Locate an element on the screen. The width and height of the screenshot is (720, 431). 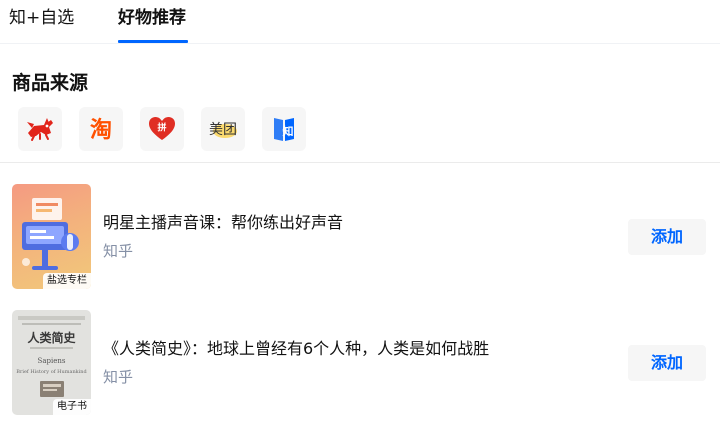
pinduoduo-icon-label: 拼 is located at coordinates (161, 128).